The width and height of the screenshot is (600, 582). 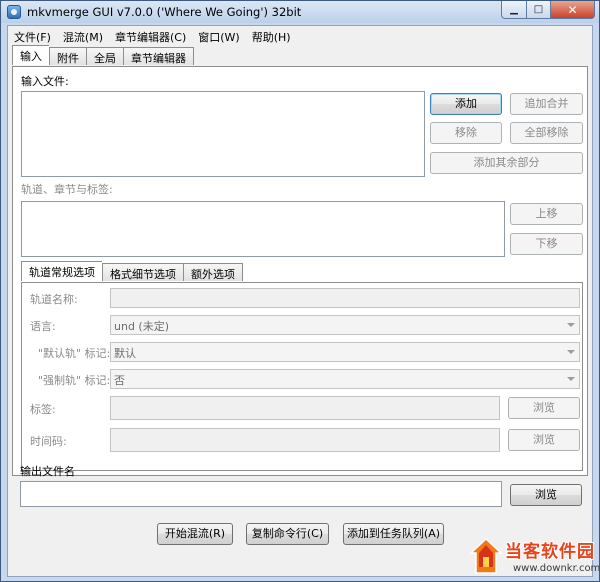 I want to click on move-down-button: 下移, so click(x=546, y=244).